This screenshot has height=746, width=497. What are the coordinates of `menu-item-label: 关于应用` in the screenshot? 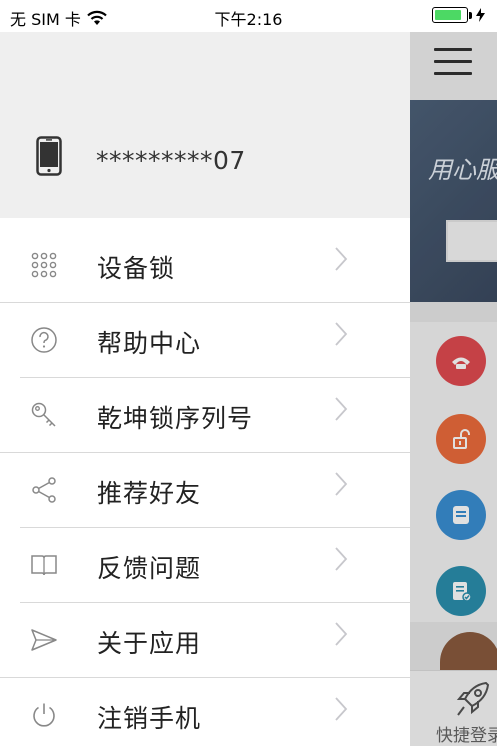 It's located at (149, 643).